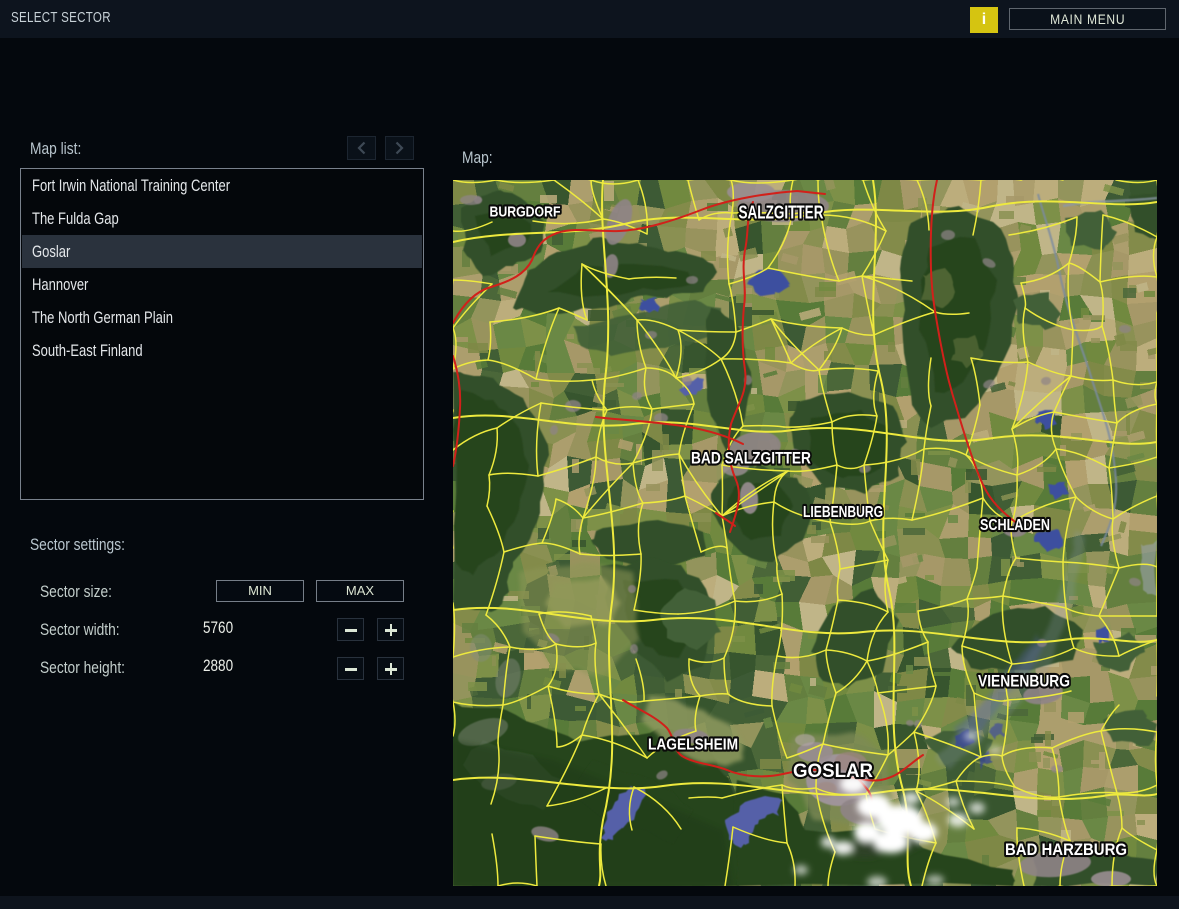 This screenshot has height=909, width=1179. I want to click on svg-text: SALZGITTER, so click(781, 213).